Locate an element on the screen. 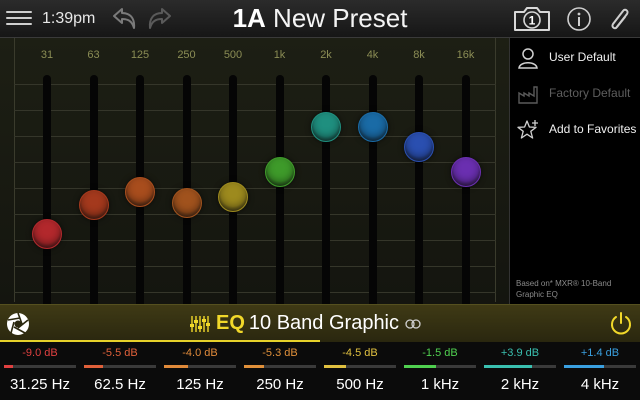 This screenshot has height=400, width=640. parameter-value: +3.9 dB is located at coordinates (520, 353).